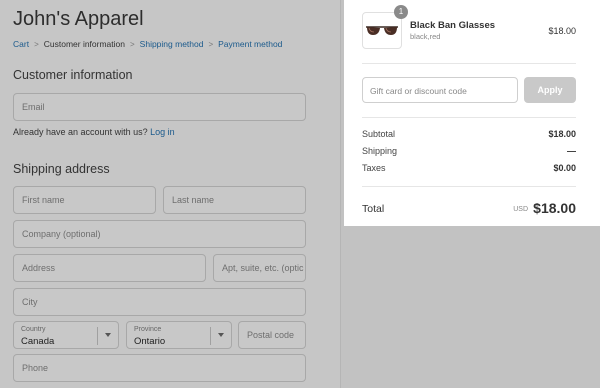  What do you see at coordinates (159, 107) in the screenshot?
I see `email-field: Email` at bounding box center [159, 107].